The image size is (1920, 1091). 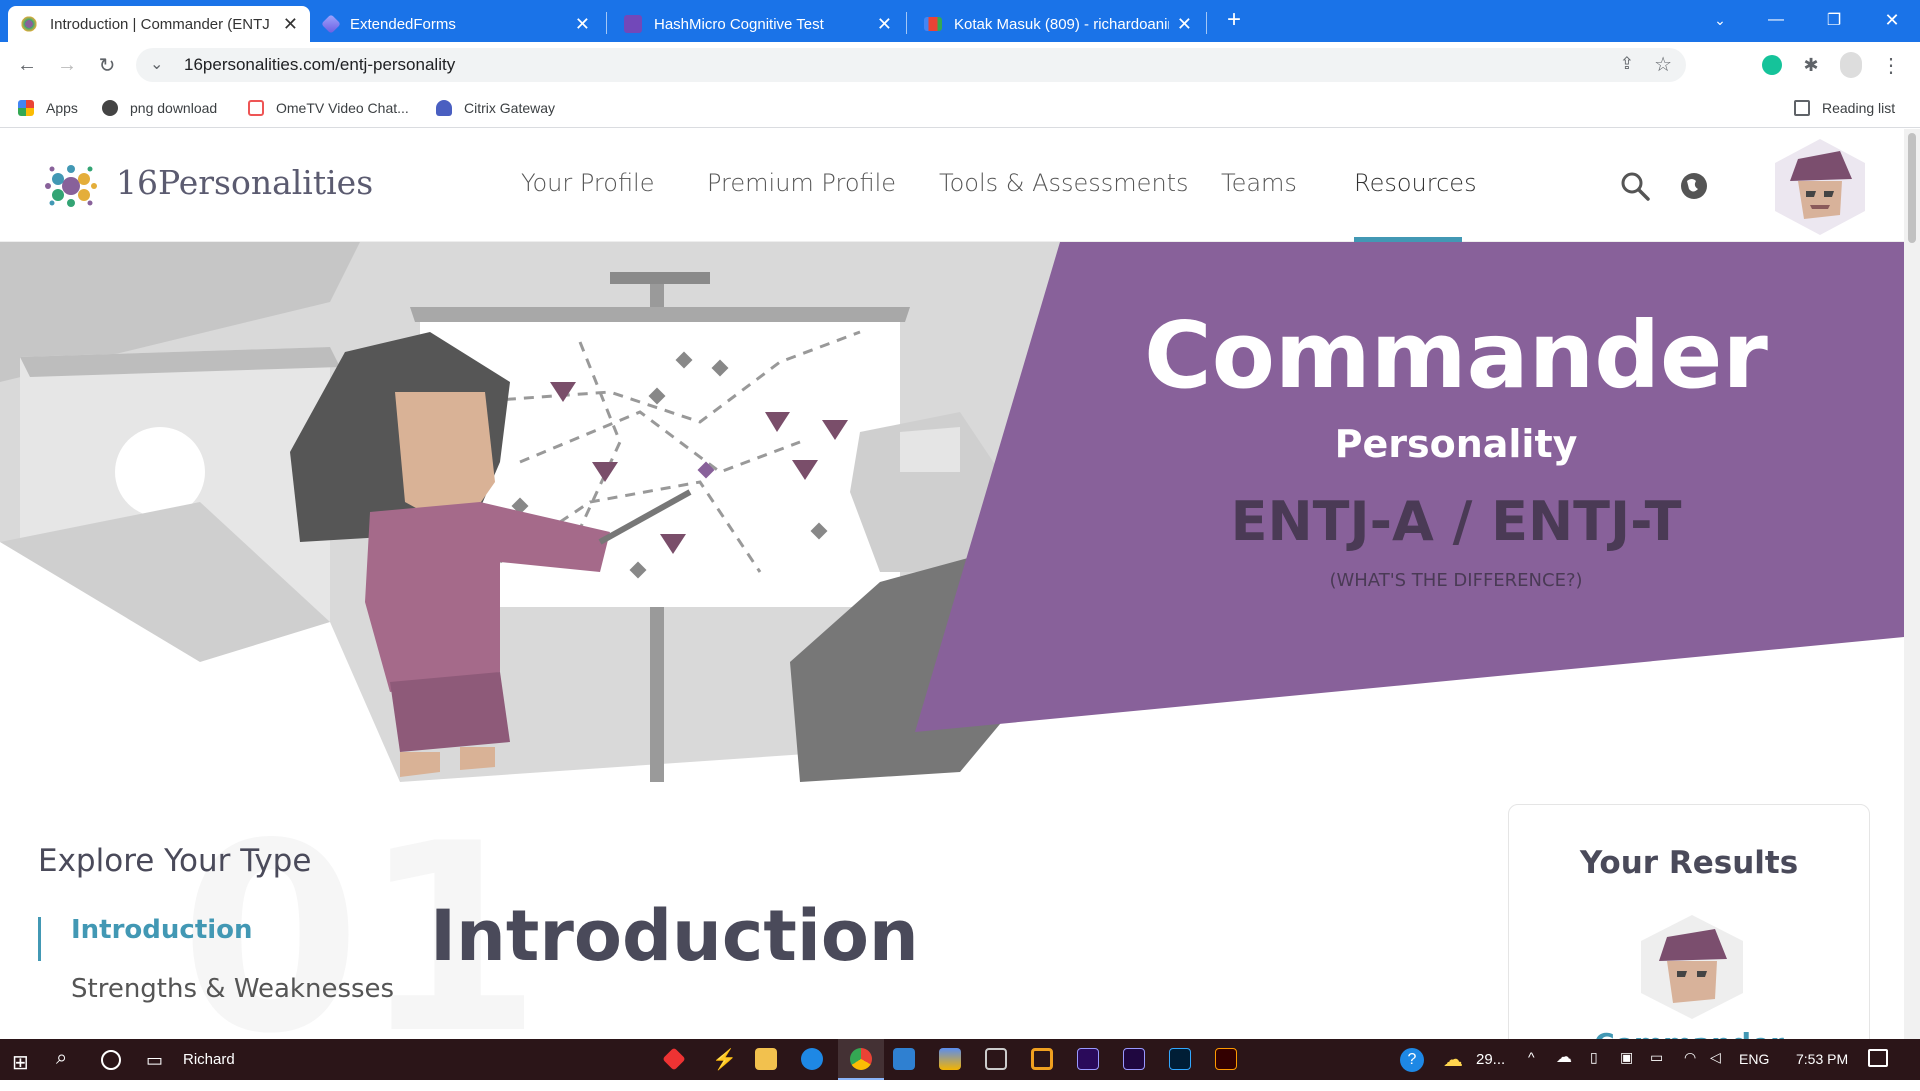 What do you see at coordinates (1689, 863) in the screenshot?
I see `results-heading: Your Results` at bounding box center [1689, 863].